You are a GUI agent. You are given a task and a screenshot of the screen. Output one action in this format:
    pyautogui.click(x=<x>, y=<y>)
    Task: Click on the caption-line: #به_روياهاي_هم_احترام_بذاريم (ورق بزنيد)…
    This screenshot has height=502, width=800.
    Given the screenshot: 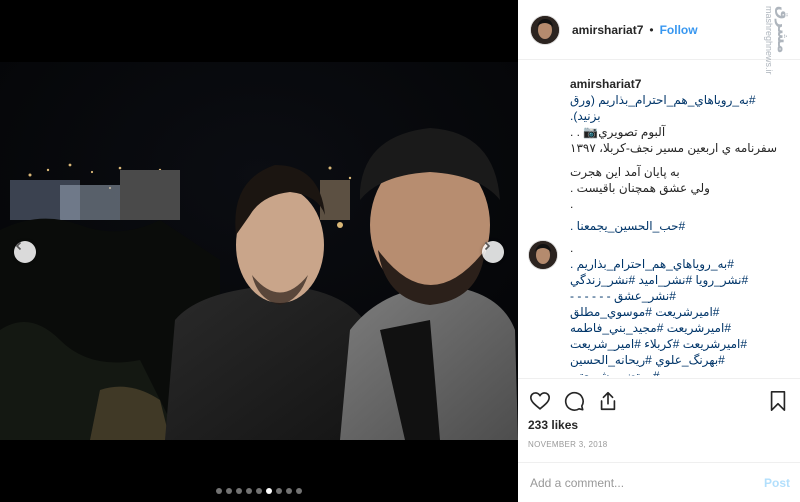 What is the action you would take?
    pyautogui.click(x=678, y=108)
    